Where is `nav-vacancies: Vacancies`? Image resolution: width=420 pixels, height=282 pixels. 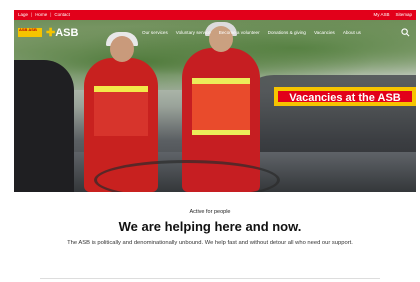 nav-vacancies: Vacancies is located at coordinates (324, 32).